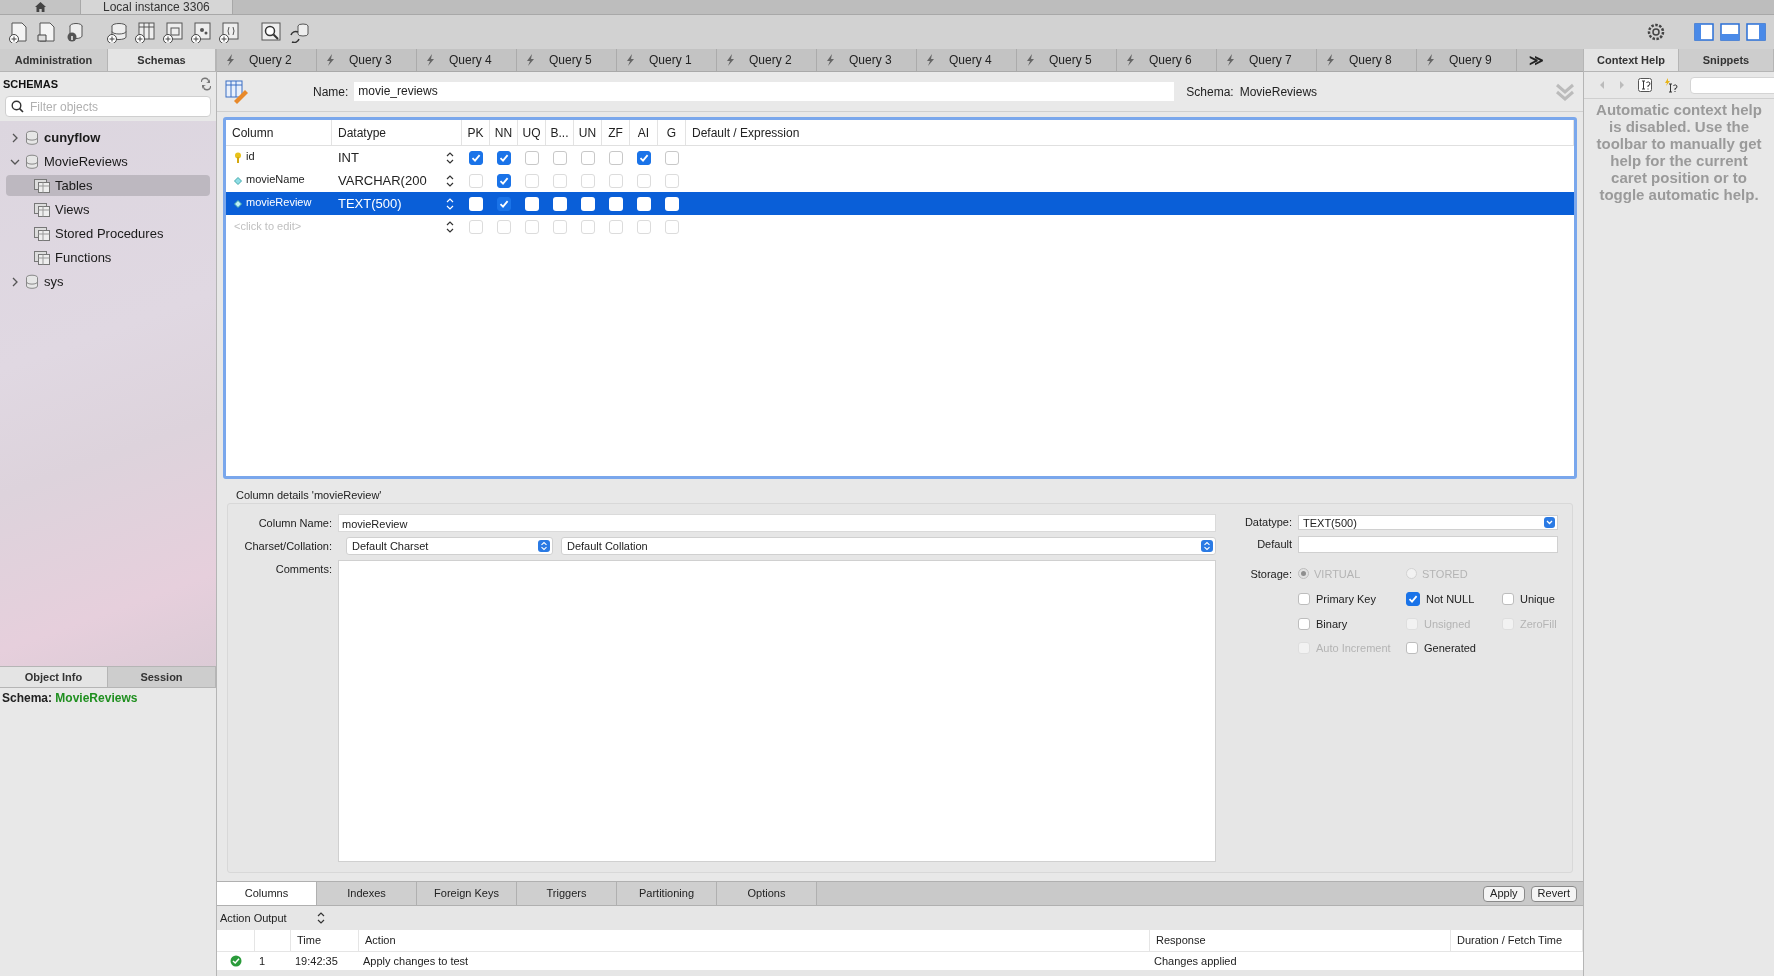 This screenshot has width=1774, height=976. Describe the element at coordinates (1267, 60) in the screenshot. I see `query-tab: Query 7` at that location.